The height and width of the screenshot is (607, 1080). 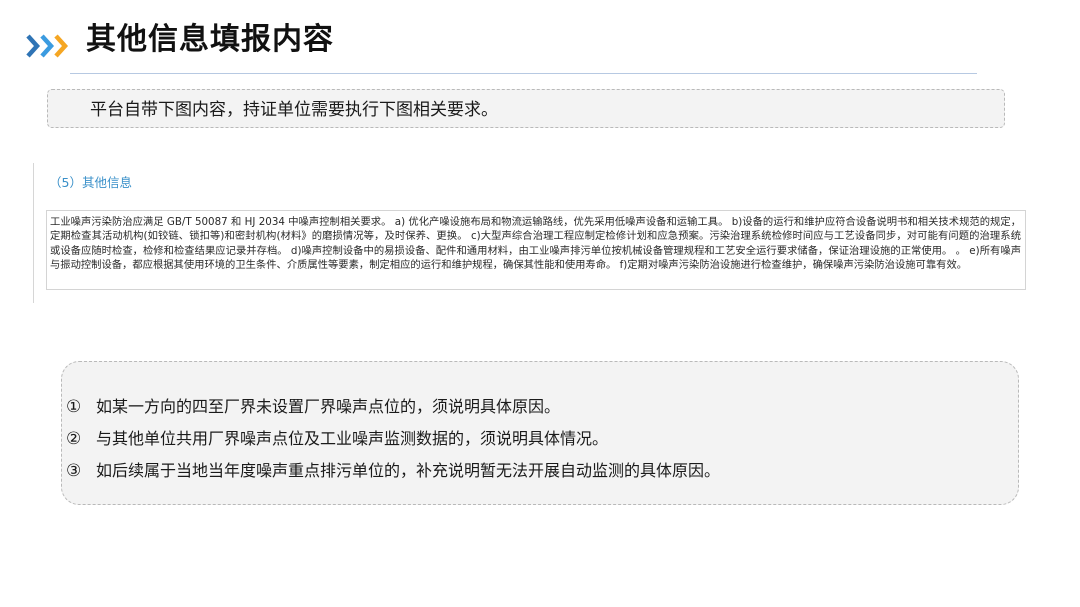 I want to click on page-title: 其他信息填报内容, so click(x=210, y=39).